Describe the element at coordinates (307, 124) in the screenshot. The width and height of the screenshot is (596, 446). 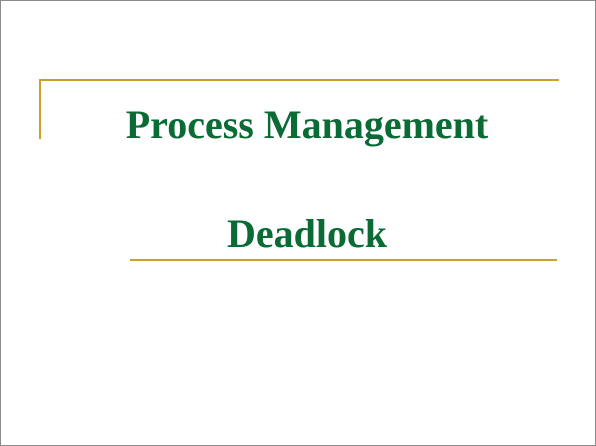
I see `slide-title-line-1: Process Management` at that location.